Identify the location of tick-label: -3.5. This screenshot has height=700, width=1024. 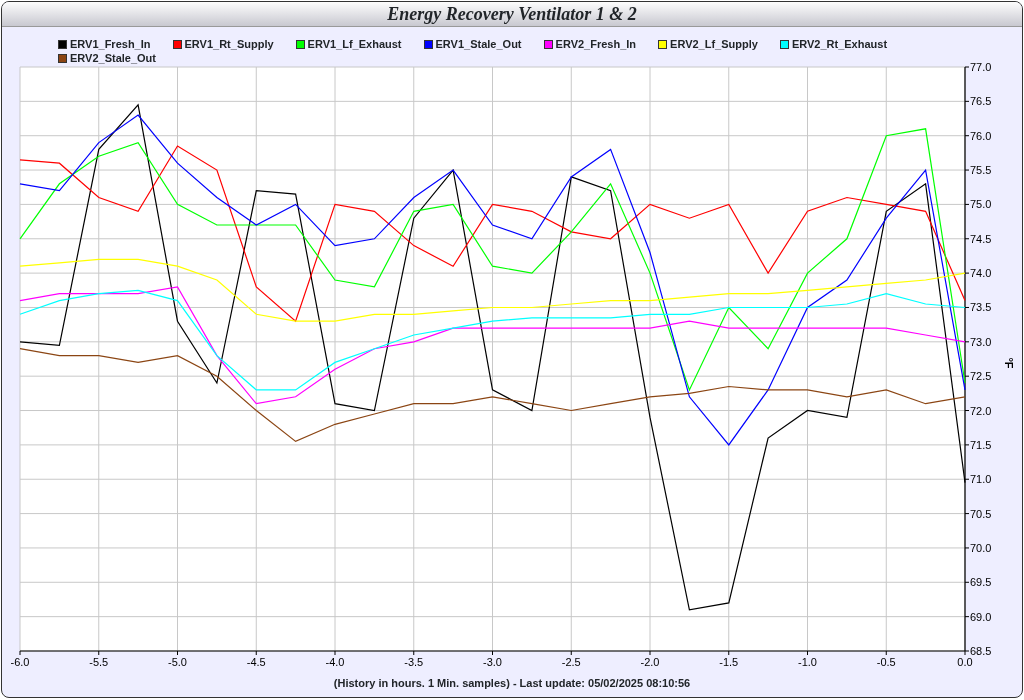
(414, 662).